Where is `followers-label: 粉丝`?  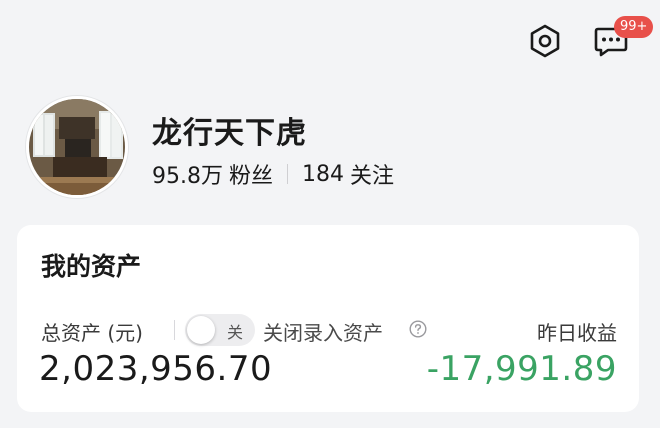 followers-label: 粉丝 is located at coordinates (251, 174).